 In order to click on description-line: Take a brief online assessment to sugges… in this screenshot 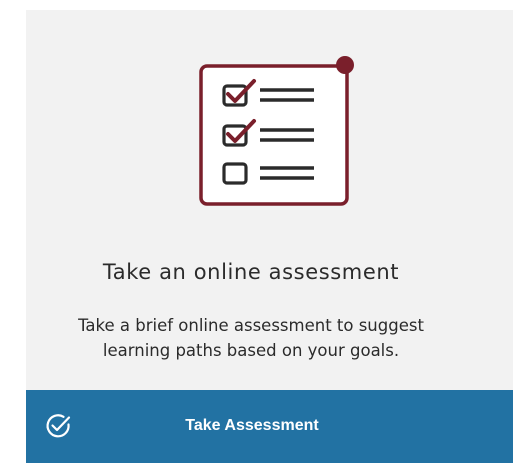, I will do `click(251, 325)`.